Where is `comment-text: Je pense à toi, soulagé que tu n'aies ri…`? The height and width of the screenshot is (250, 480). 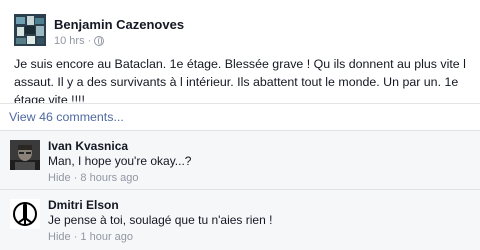 comment-text: Je pense à toi, soulagé que tu n'aies ri… is located at coordinates (160, 220).